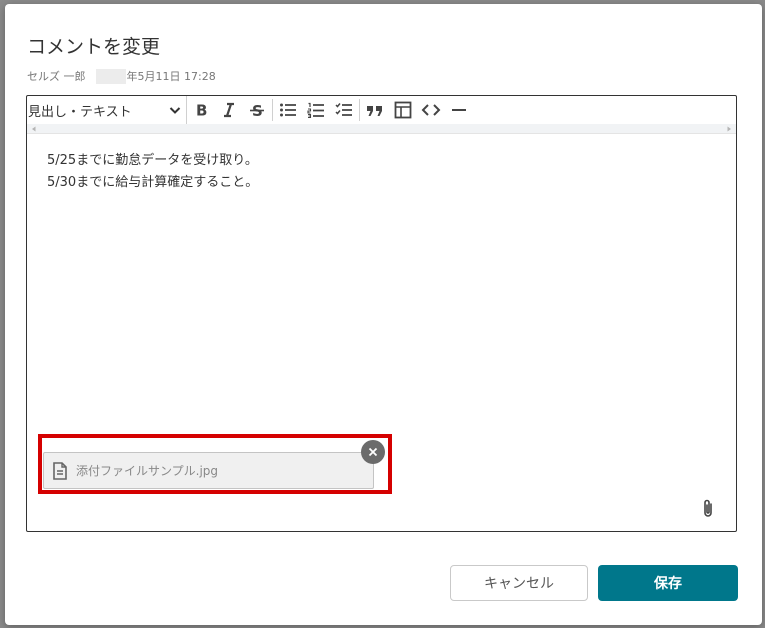 The width and height of the screenshot is (765, 628). What do you see at coordinates (668, 583) in the screenshot?
I see `save-button: 保存` at bounding box center [668, 583].